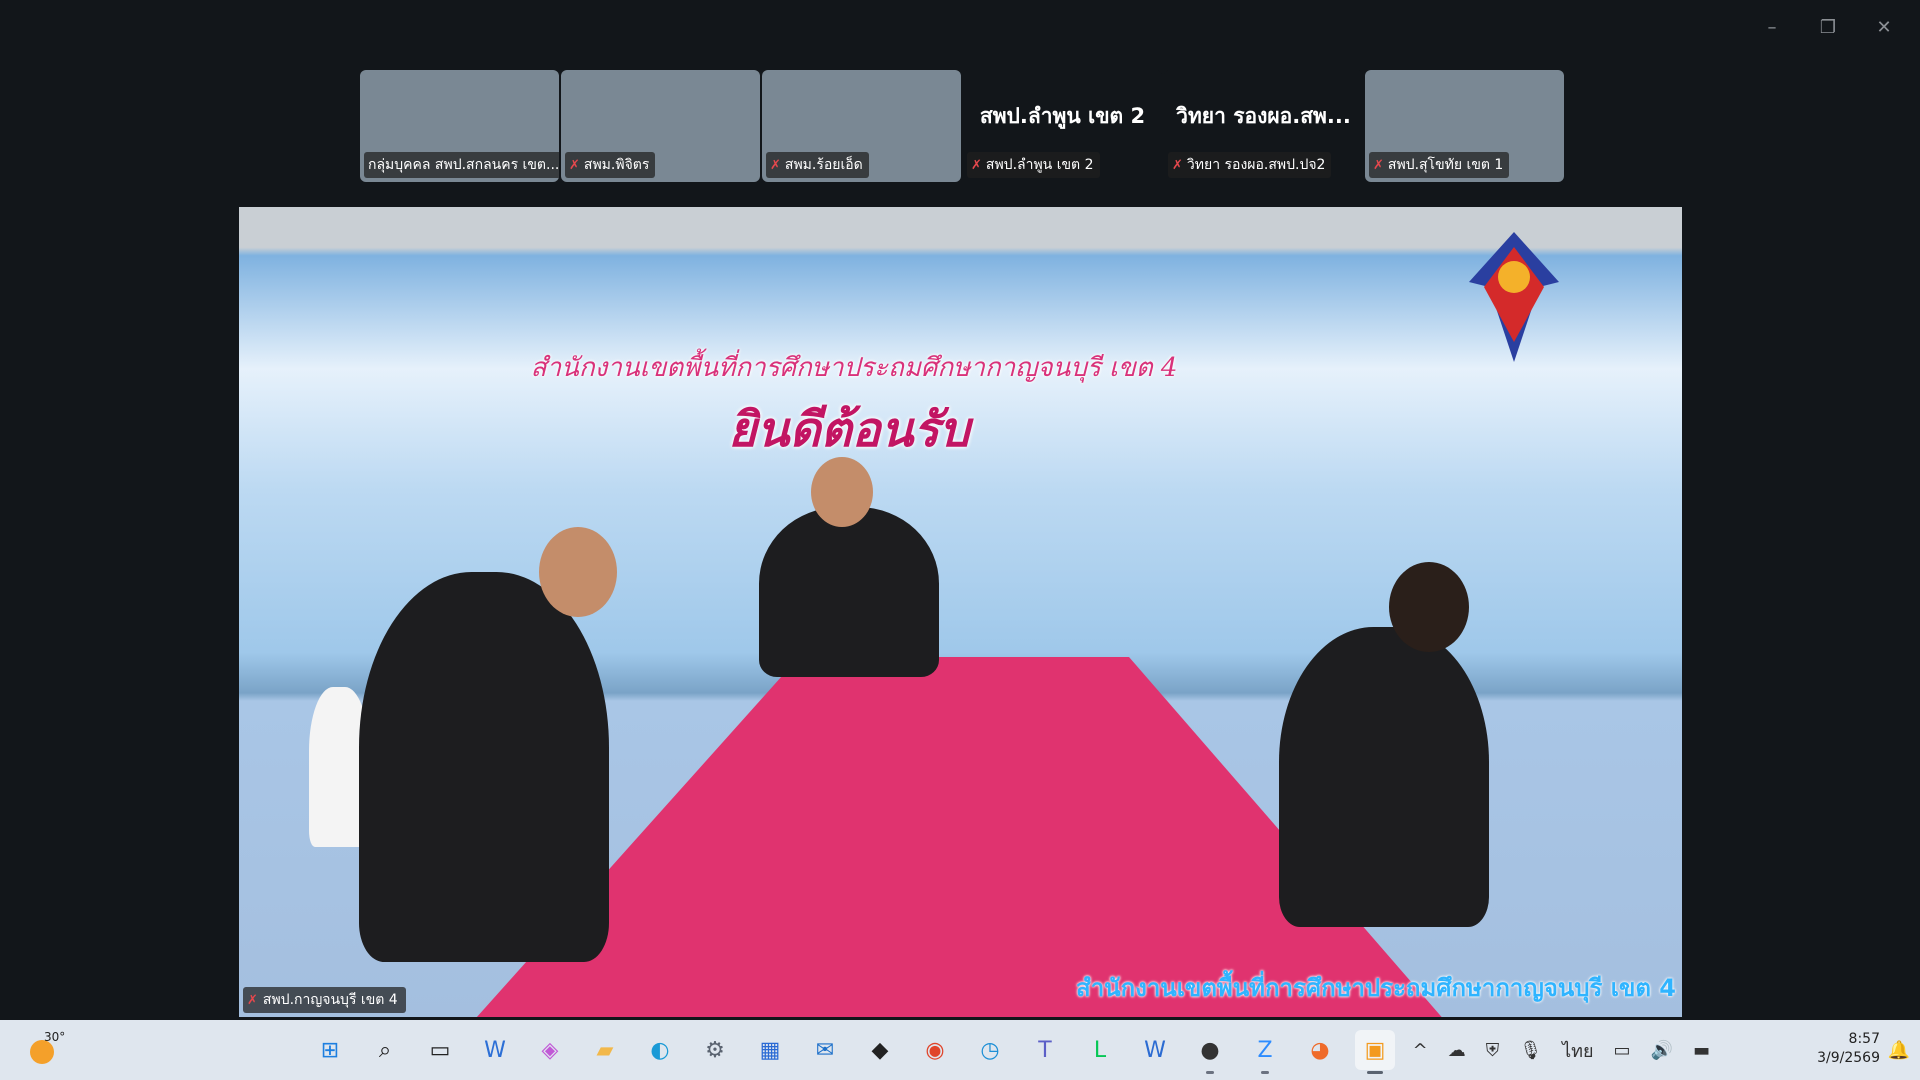  I want to click on teams-icon: T, so click(1045, 1050).